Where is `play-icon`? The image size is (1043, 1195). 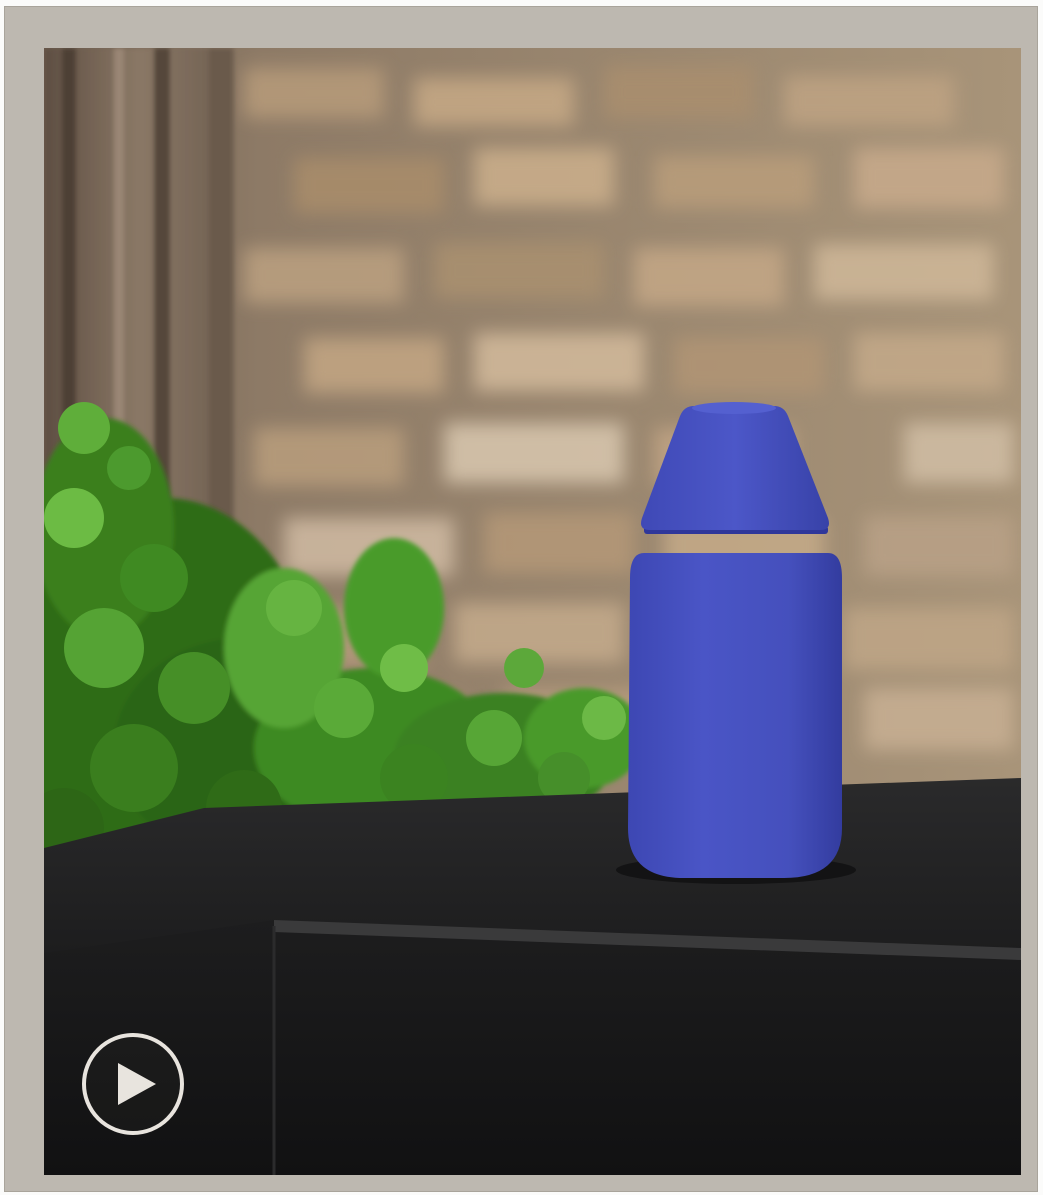 play-icon is located at coordinates (137, 1084).